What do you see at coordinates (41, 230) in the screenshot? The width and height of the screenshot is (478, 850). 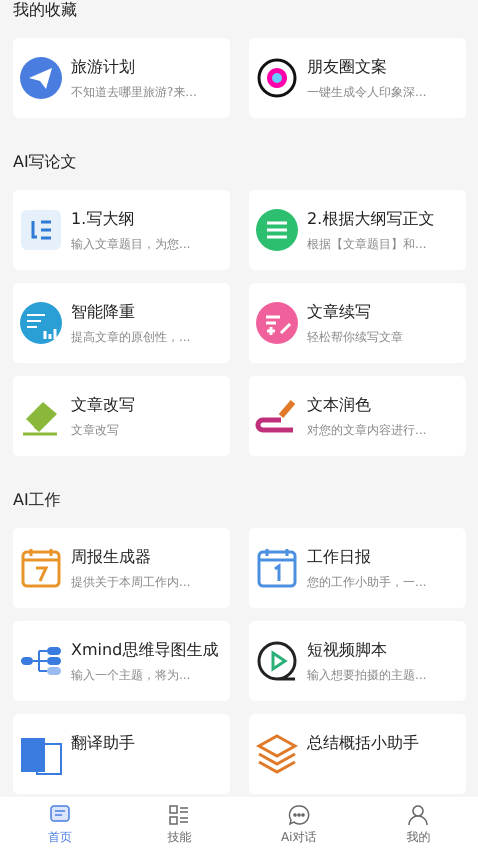 I see `outline-icon` at bounding box center [41, 230].